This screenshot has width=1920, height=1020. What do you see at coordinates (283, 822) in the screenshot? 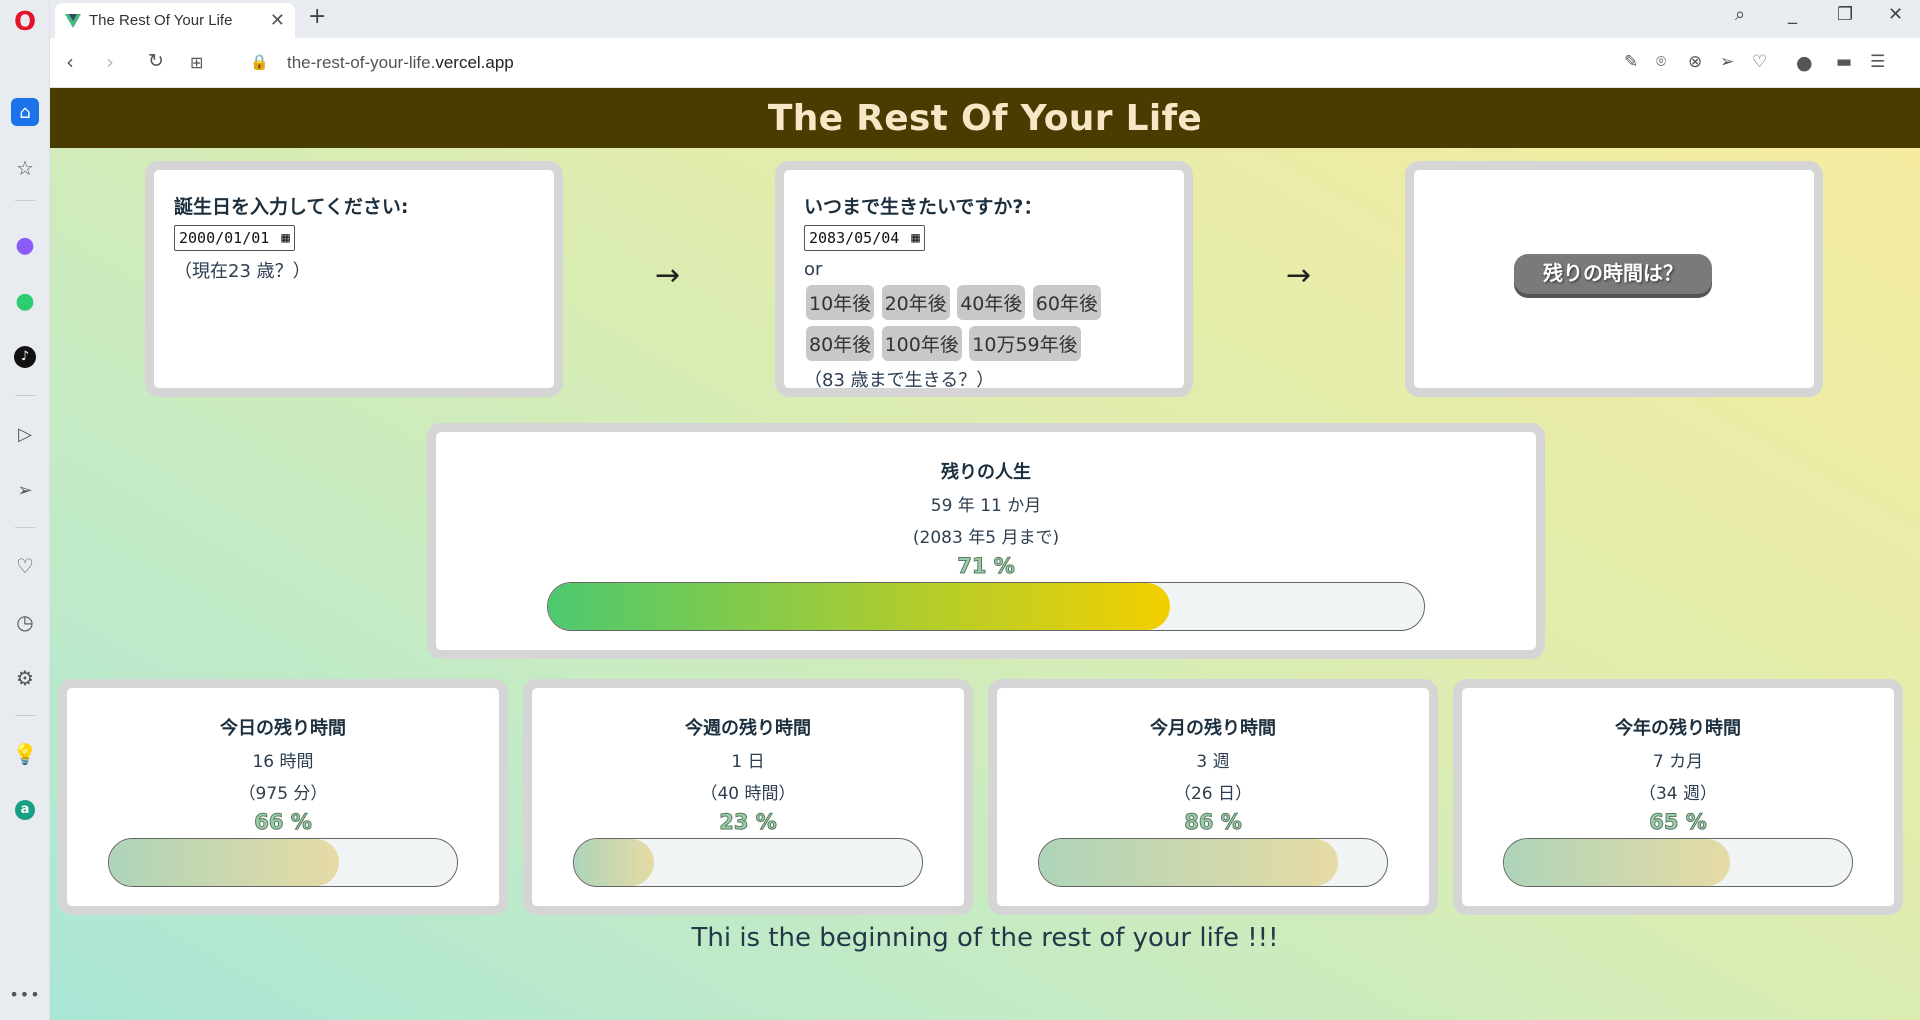
I see `today-percent: 66 %` at bounding box center [283, 822].